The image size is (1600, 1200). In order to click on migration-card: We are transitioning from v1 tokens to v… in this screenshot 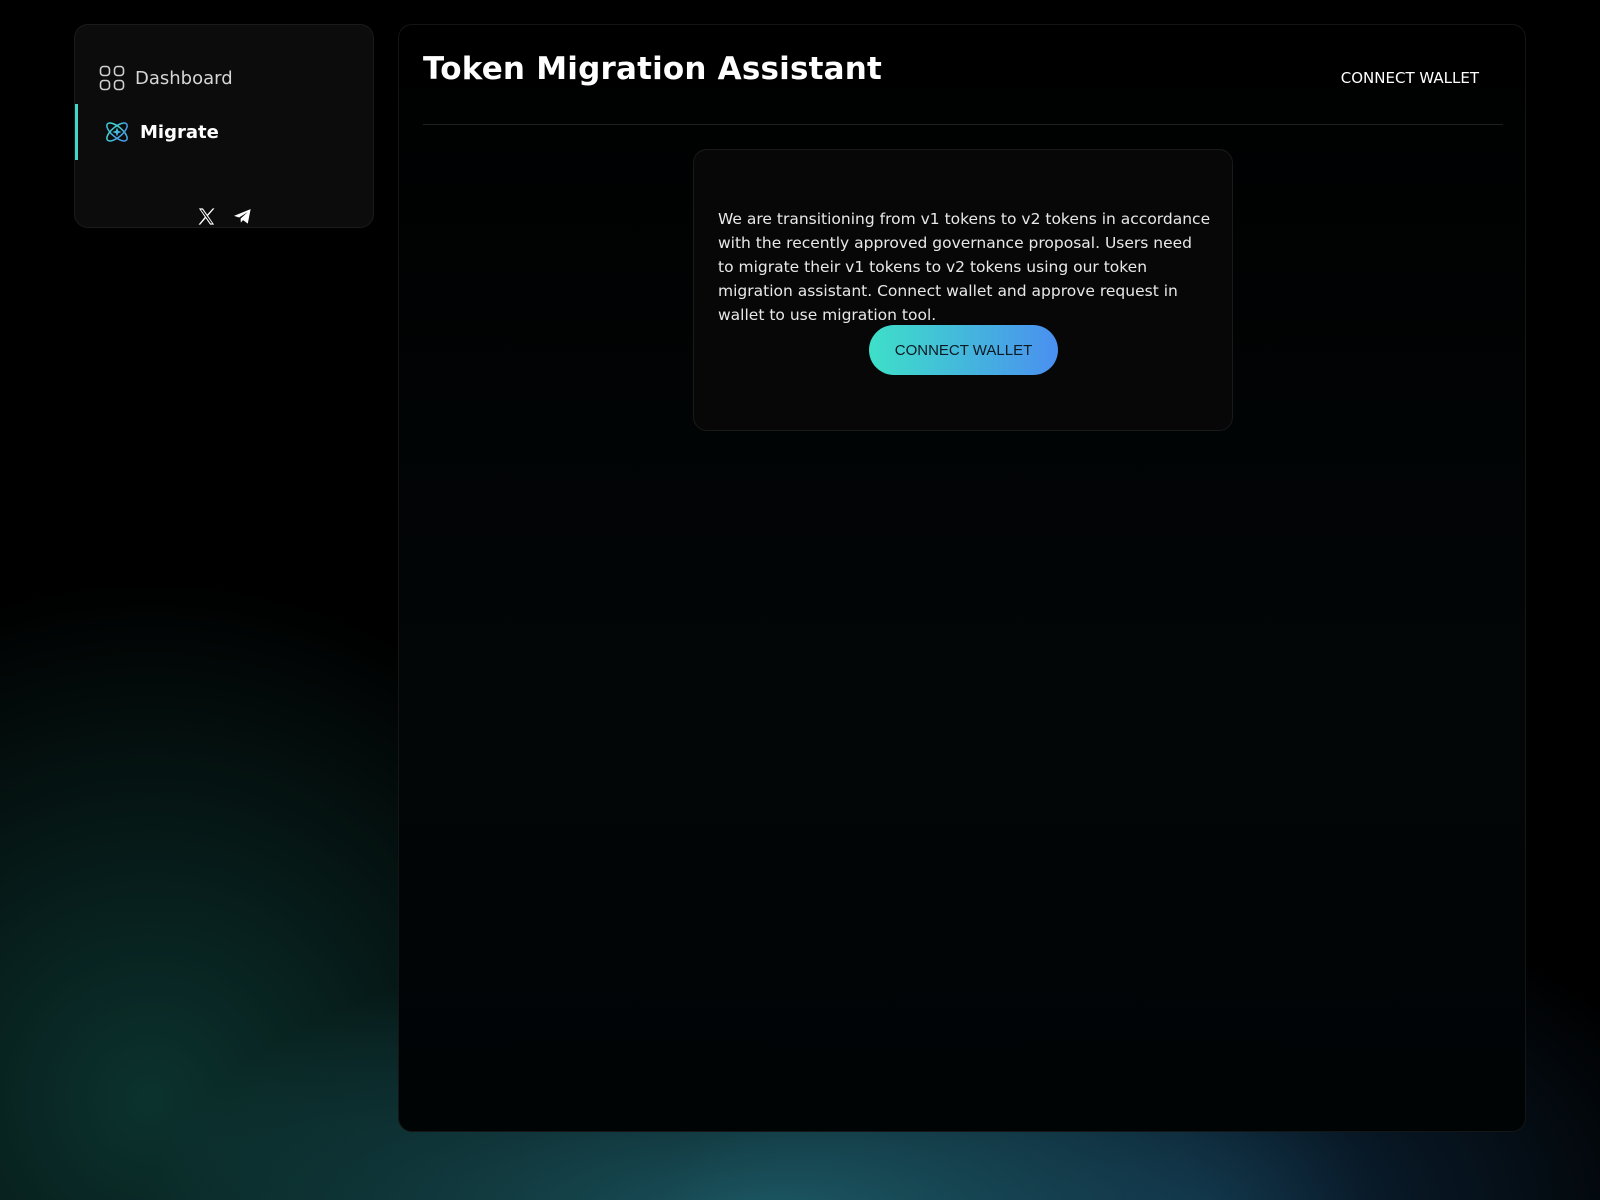, I will do `click(963, 290)`.